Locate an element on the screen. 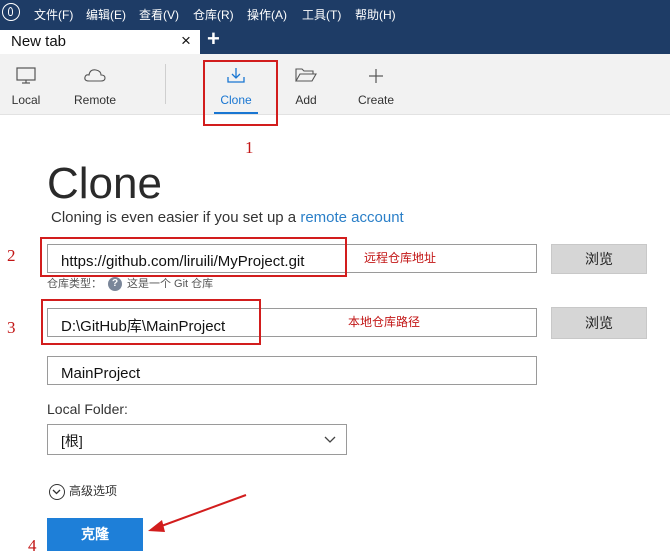 This screenshot has height=558, width=670. tab-close-icon: × is located at coordinates (186, 41).